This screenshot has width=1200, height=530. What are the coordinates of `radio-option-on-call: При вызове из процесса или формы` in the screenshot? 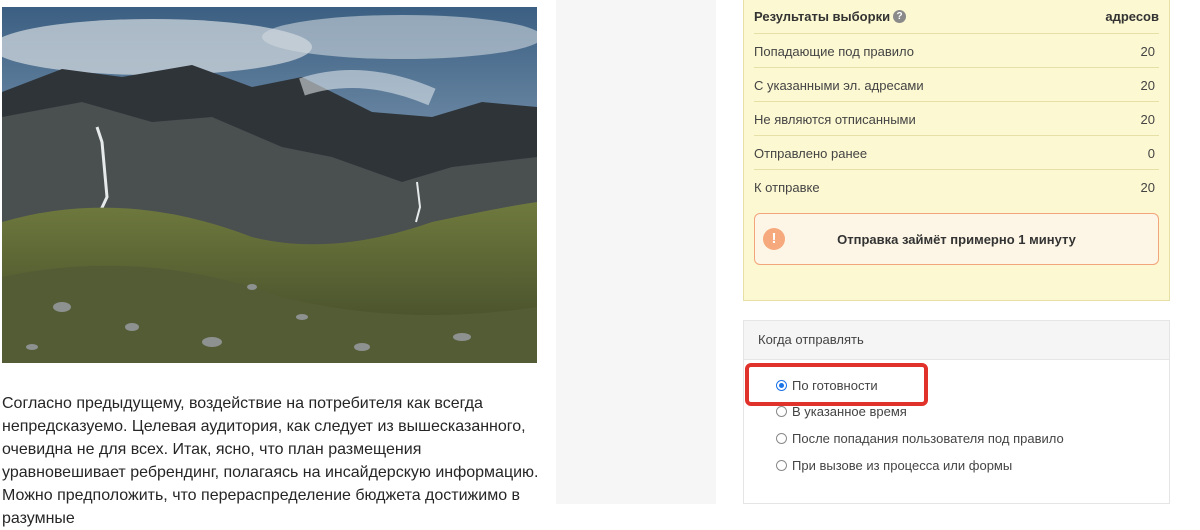 It's located at (894, 465).